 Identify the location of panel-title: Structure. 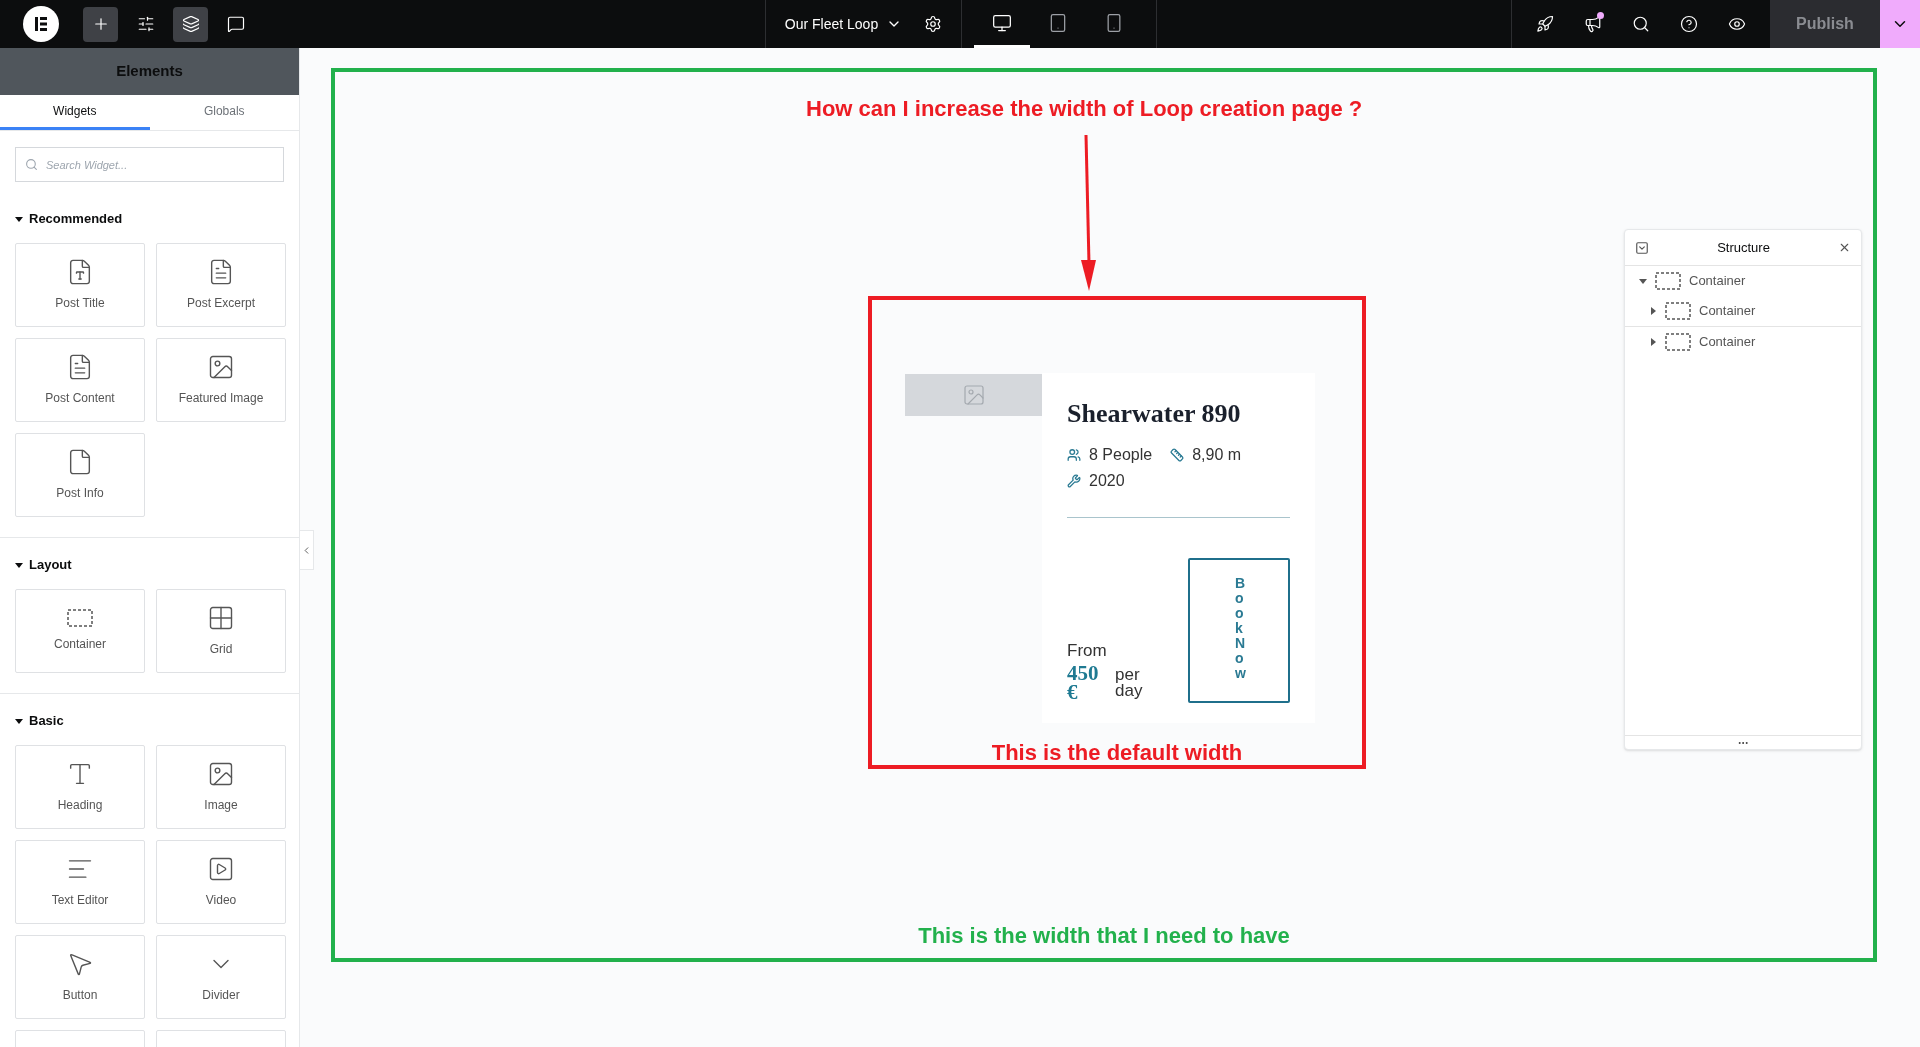
(1743, 247).